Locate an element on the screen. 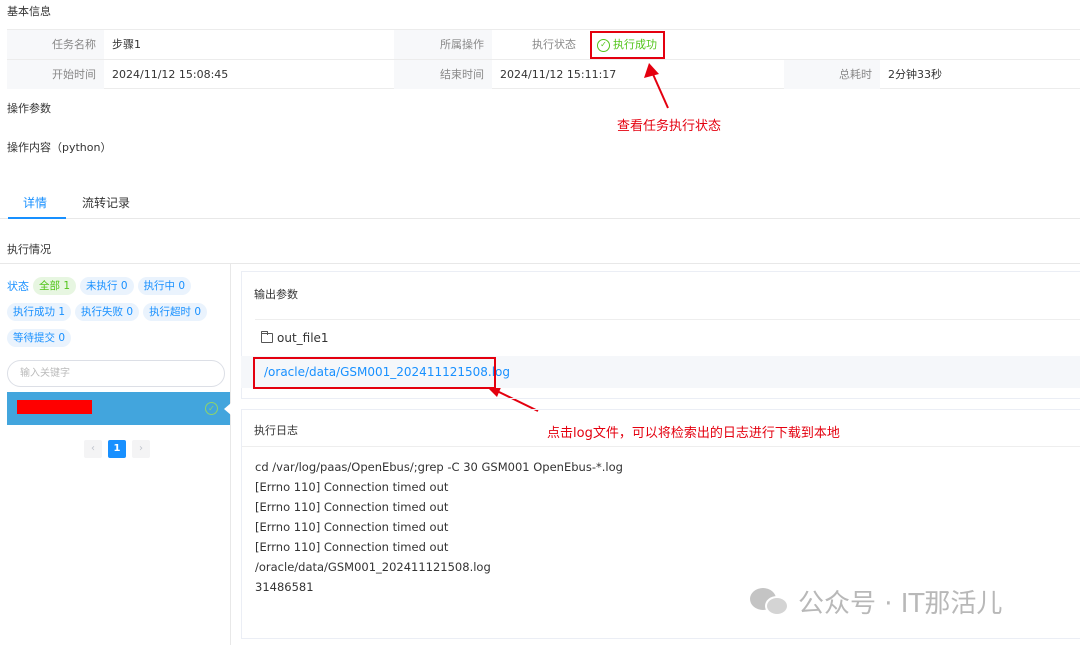  filter-not-executed: 未执行 0 is located at coordinates (107, 286).